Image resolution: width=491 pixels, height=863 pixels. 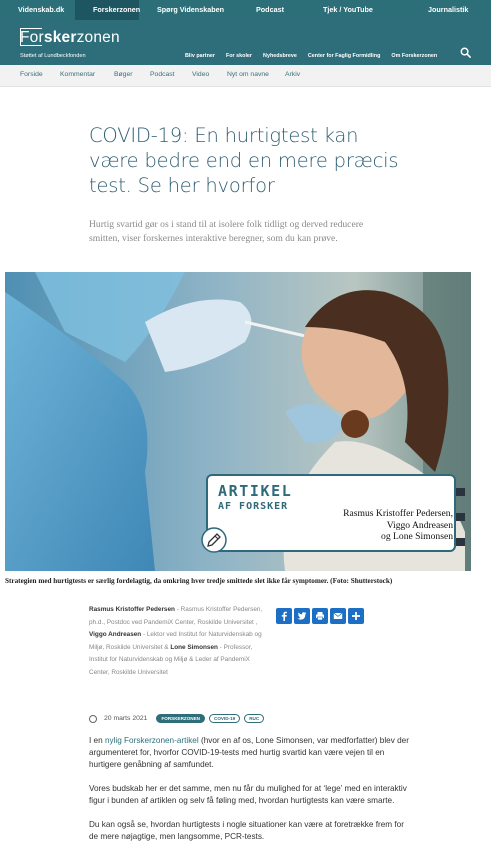 I want to click on subnav-podcast: Podcast, so click(x=162, y=74).